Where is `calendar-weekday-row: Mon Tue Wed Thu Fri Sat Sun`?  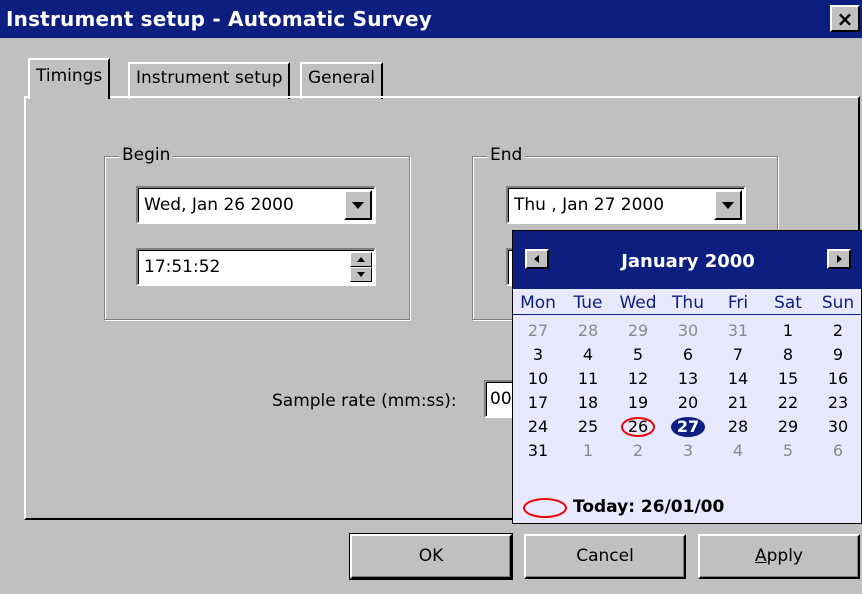 calendar-weekday-row: Mon Tue Wed Thu Fri Sat Sun is located at coordinates (687, 303).